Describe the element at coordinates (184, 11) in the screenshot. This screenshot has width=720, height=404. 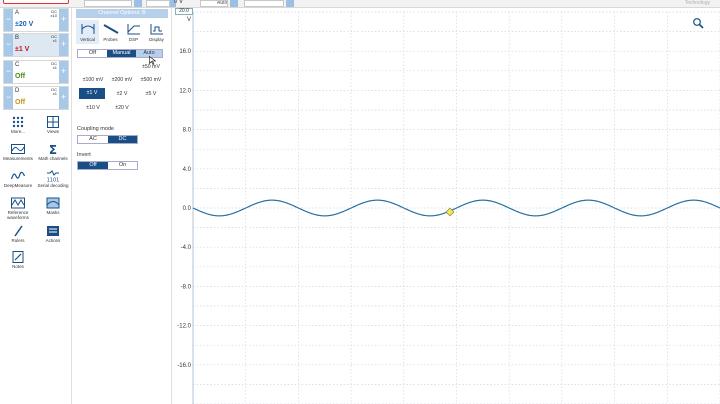
I see `ruler-value: 20.0` at that location.